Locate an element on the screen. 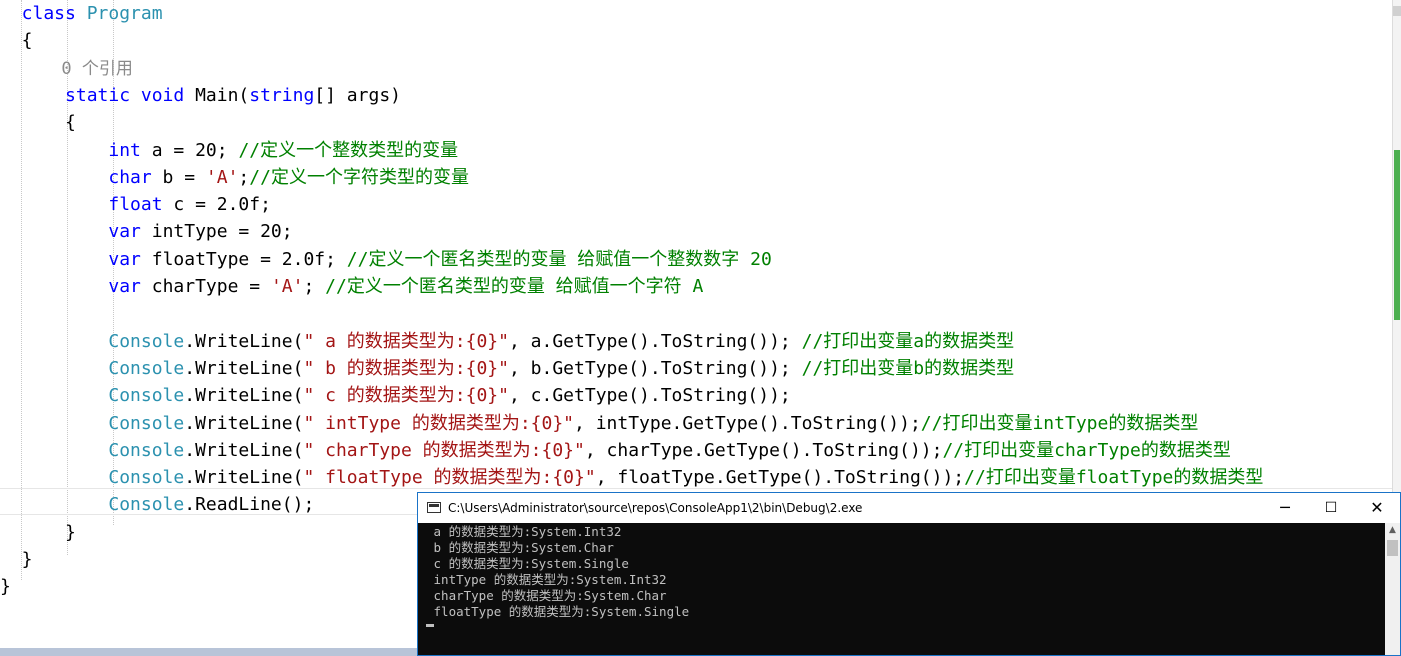 Image resolution: width=1401 pixels, height=656 pixels. code-token: //打印出变量charType的数据类型 is located at coordinates (1086, 450).